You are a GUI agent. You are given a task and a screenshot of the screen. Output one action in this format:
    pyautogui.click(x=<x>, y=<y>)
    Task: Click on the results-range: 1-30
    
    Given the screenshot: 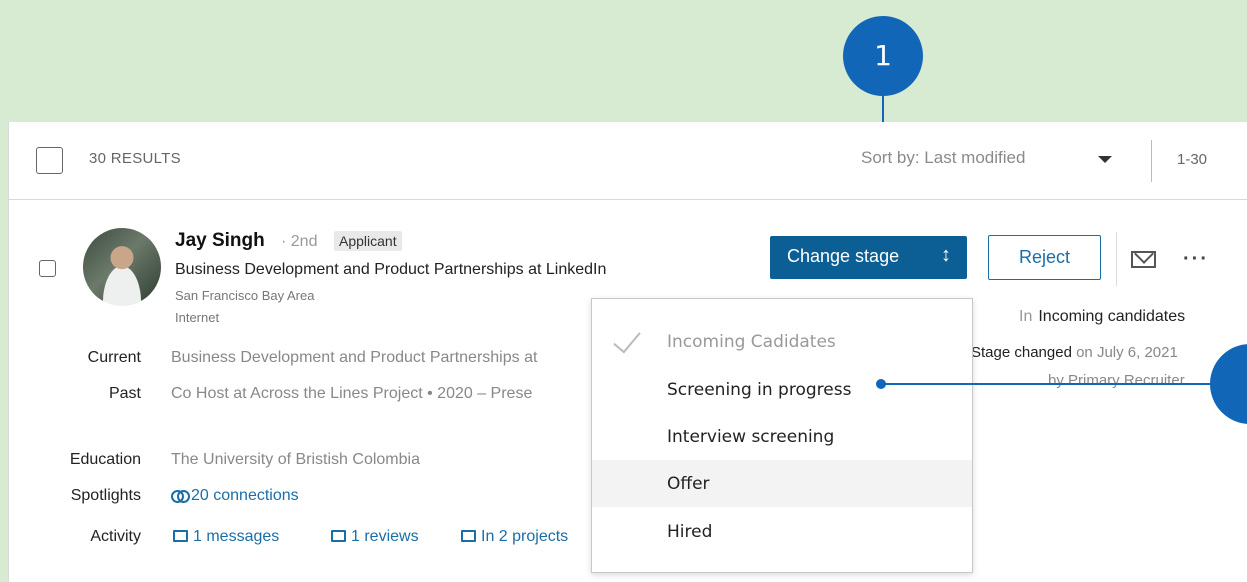 What is the action you would take?
    pyautogui.click(x=1192, y=159)
    